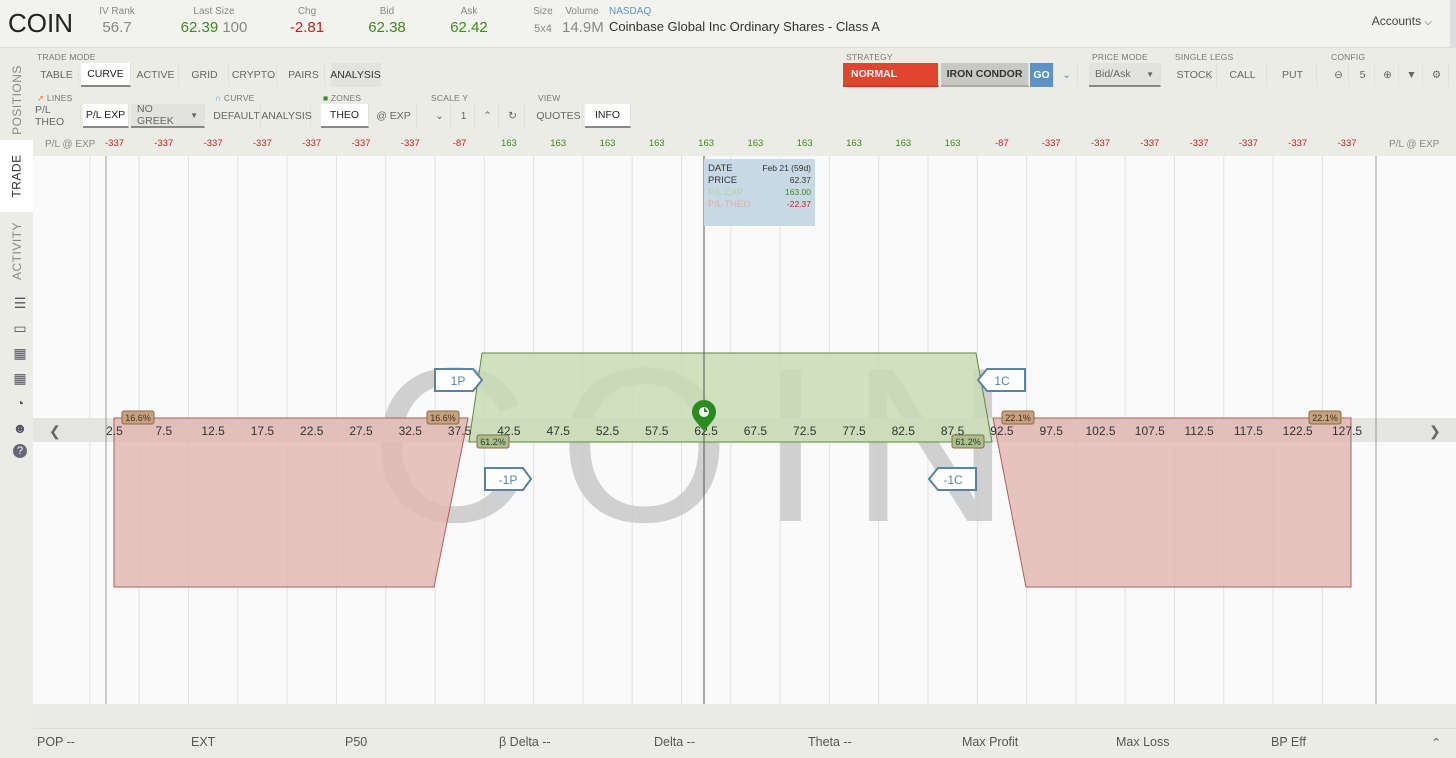 This screenshot has height=758, width=1456. I want to click on trade-mode-analysis: ANALYSIS, so click(355, 75).